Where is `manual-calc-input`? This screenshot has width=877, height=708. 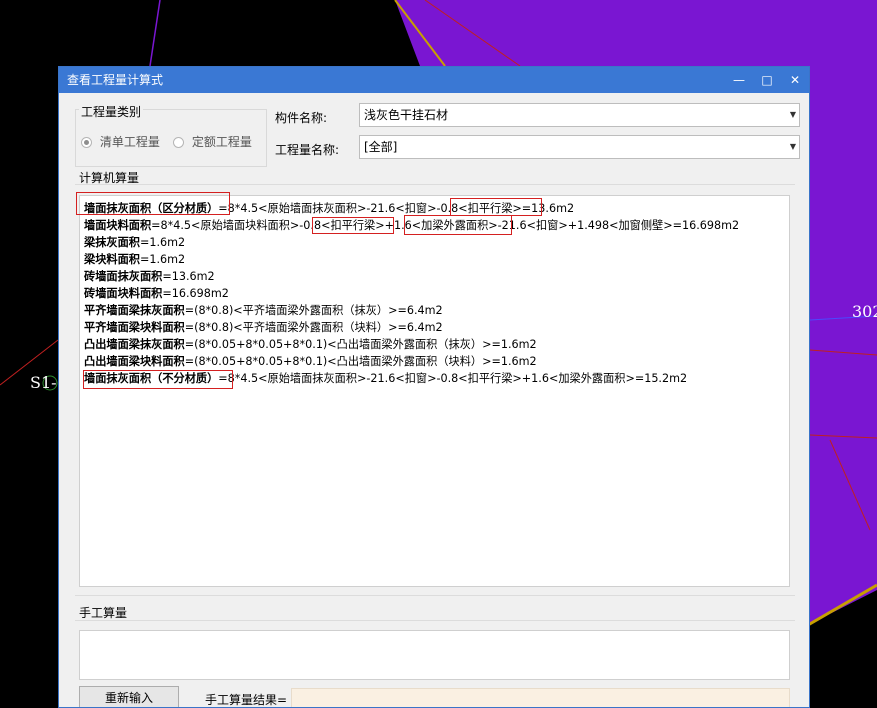 manual-calc-input is located at coordinates (434, 655).